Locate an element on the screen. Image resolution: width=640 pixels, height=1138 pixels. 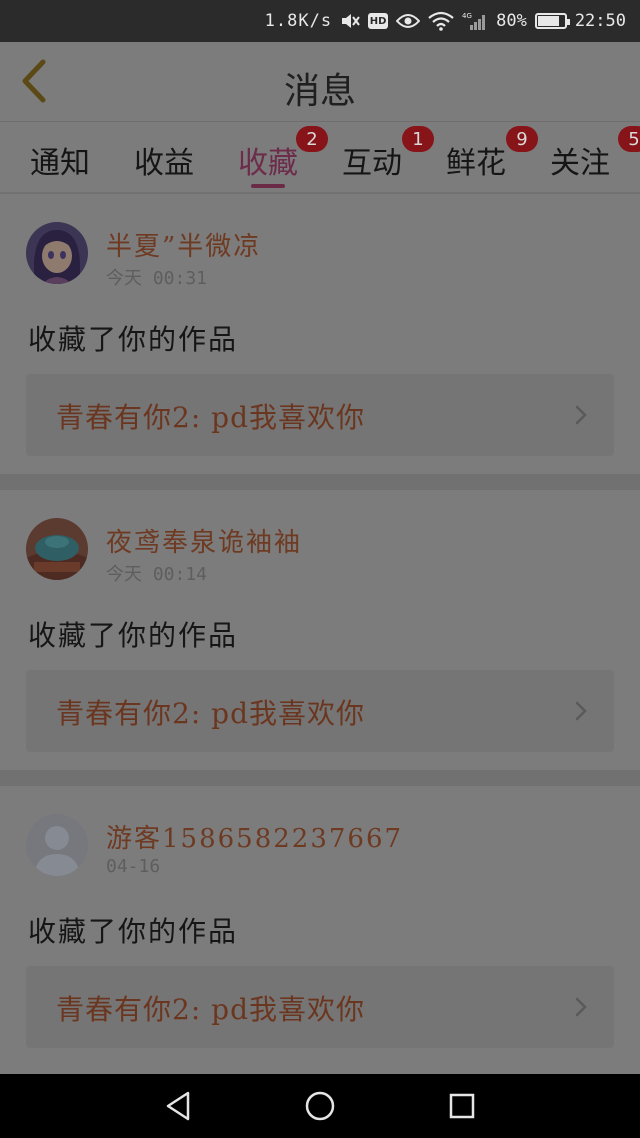
network-speed: 1.8K/s is located at coordinates (298, 21).